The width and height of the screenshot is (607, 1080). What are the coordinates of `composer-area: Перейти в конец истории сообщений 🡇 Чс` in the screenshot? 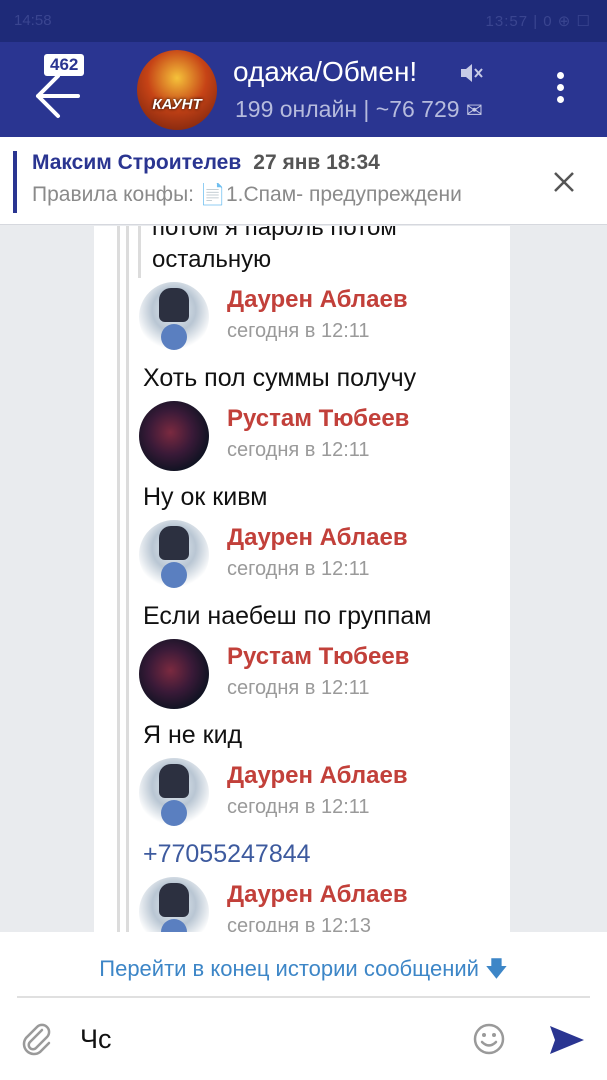 It's located at (303, 1006).